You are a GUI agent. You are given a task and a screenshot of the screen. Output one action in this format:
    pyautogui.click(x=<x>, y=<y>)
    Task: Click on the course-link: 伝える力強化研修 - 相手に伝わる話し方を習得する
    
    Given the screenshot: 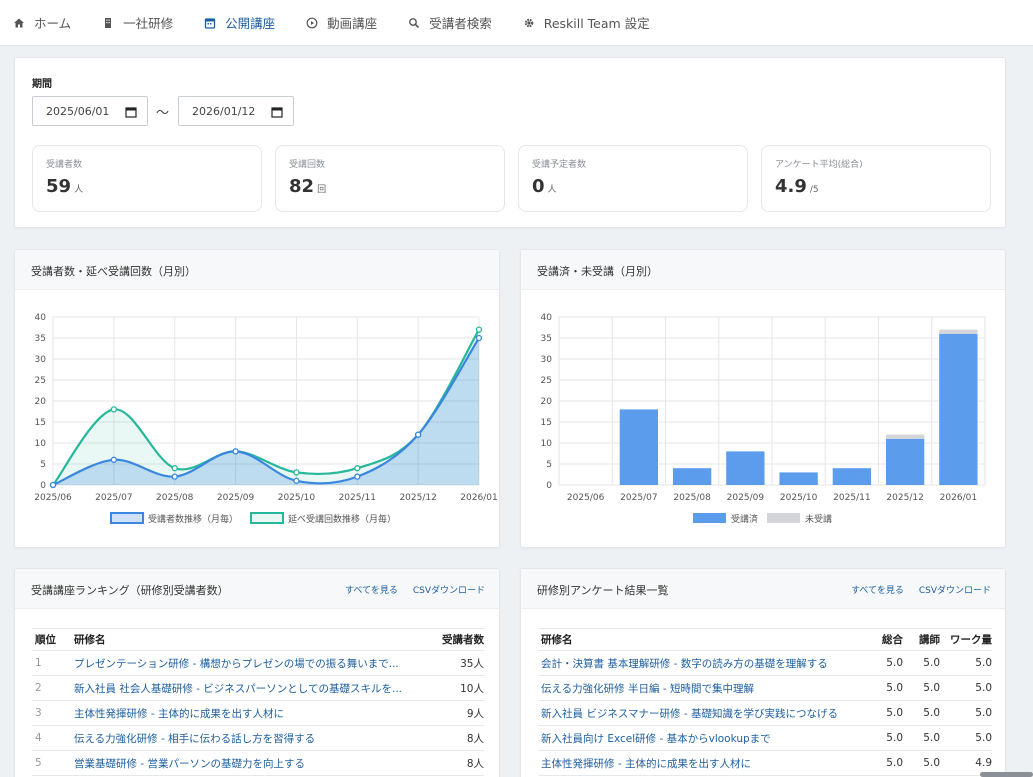 What is the action you would take?
    pyautogui.click(x=251, y=738)
    